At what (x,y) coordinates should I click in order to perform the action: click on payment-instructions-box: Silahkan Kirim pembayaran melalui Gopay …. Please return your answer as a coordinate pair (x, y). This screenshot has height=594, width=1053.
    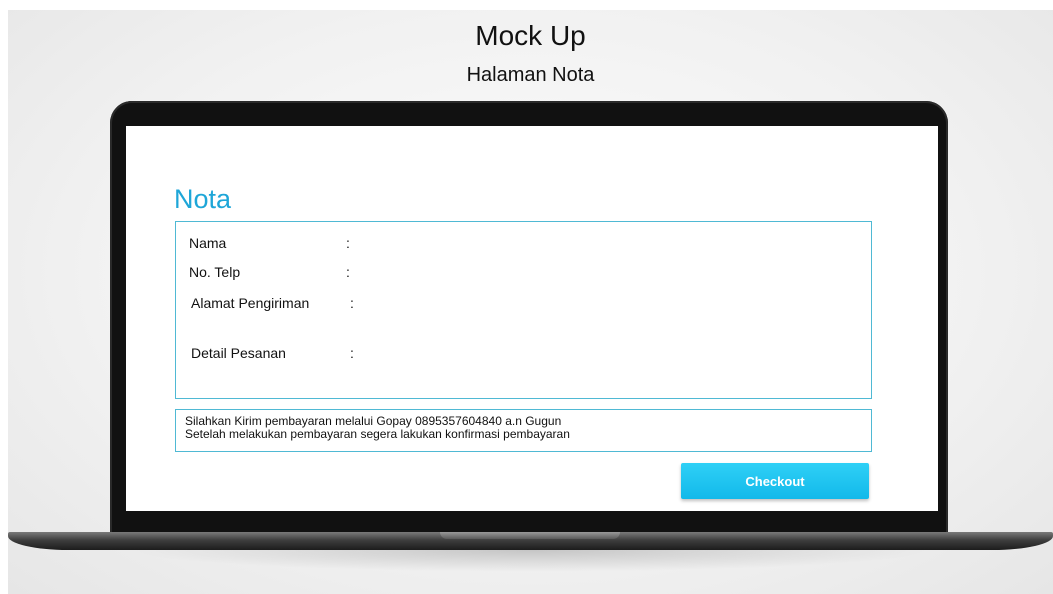
    Looking at the image, I should click on (523, 430).